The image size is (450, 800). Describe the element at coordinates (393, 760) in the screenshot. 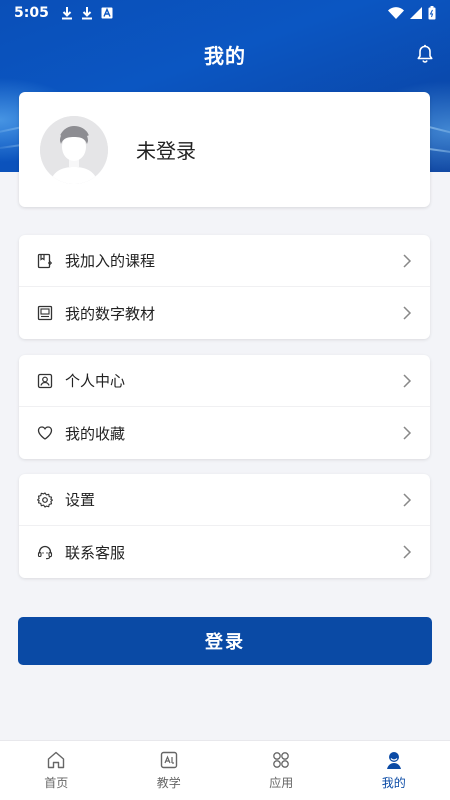

I see `me-icon` at that location.